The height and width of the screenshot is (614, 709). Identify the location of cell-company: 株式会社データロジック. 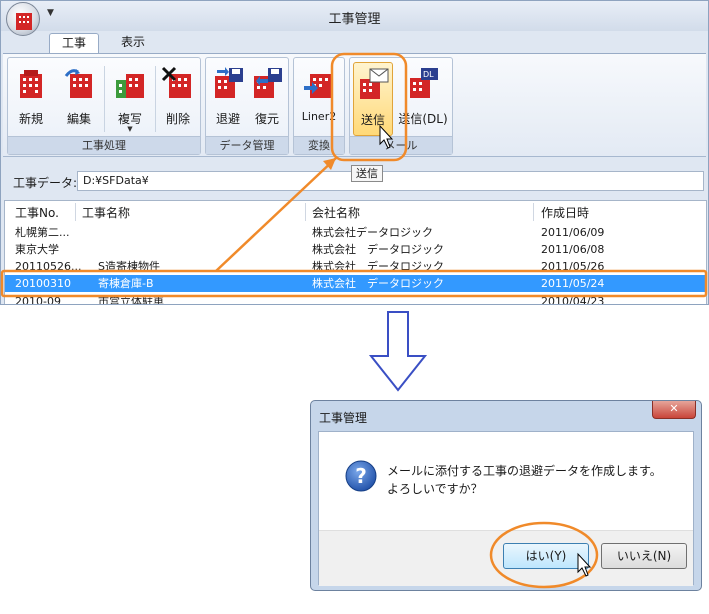
(372, 232).